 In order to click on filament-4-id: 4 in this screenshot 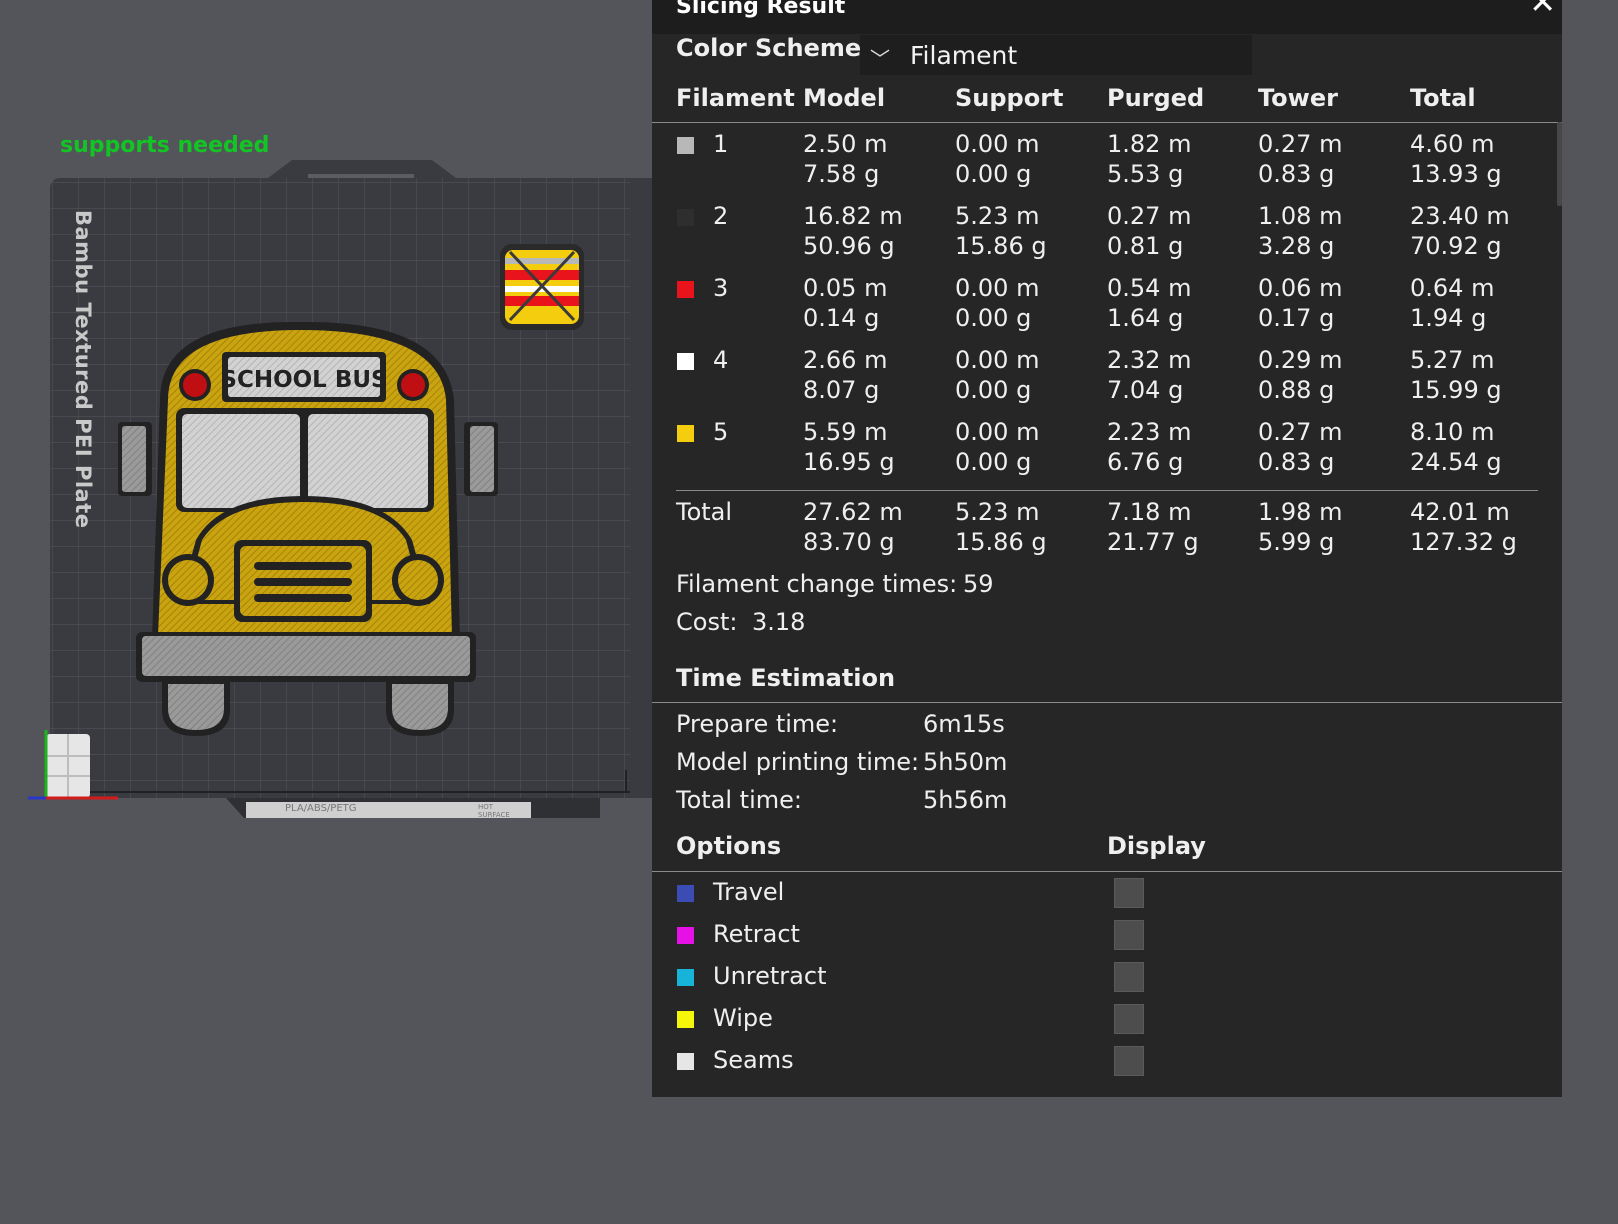, I will do `click(721, 360)`.